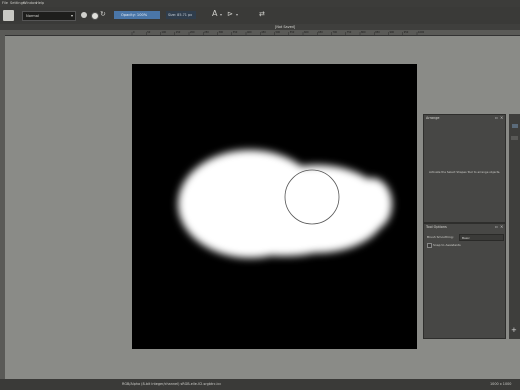  Describe the element at coordinates (392, 32) in the screenshot. I see `ruler-tick-label: 900` at that location.